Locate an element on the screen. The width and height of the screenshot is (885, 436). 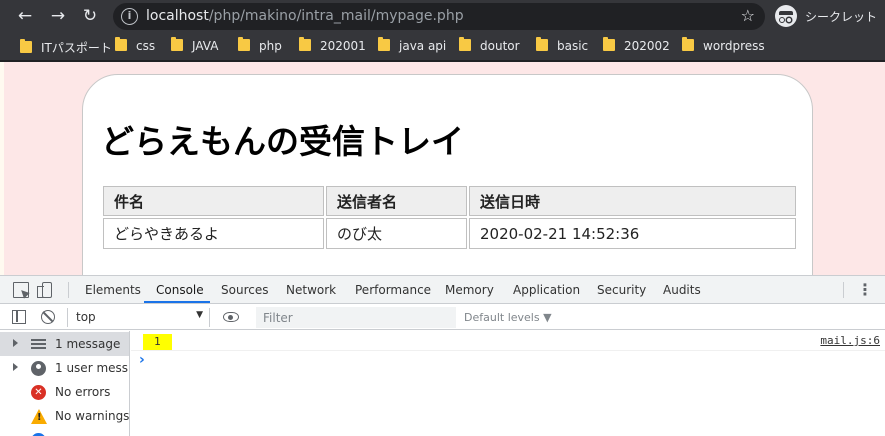
bookmark-label: ITパスポート is located at coordinates (76, 48).